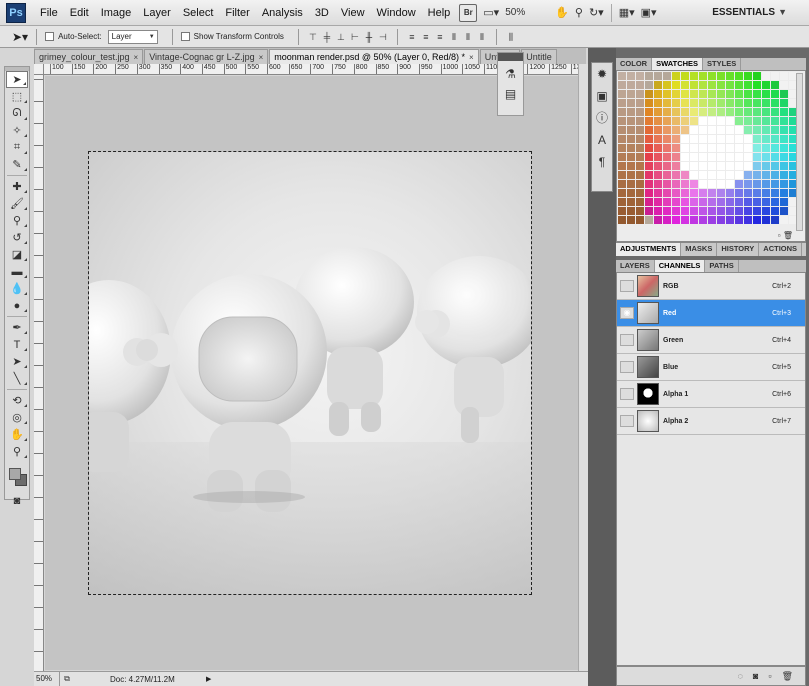 This screenshot has width=809, height=686. I want to click on brush-tool-icon: 🖌, so click(17, 203).